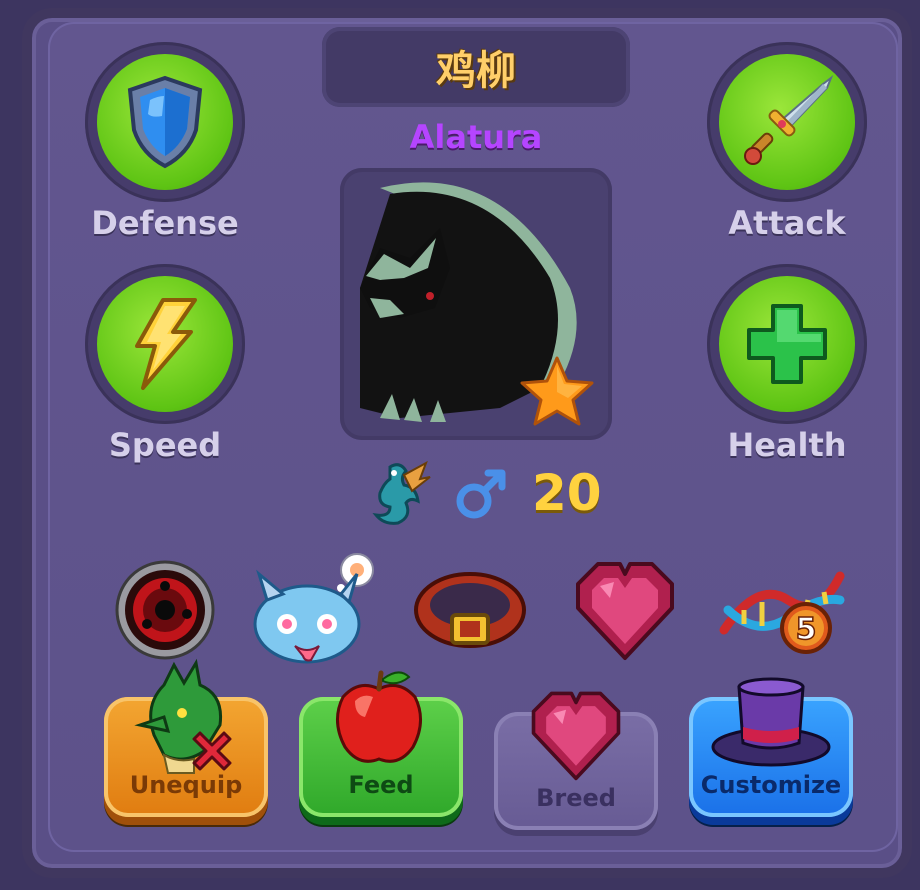 The image size is (920, 890). I want to click on dna-icon: 5, so click(782, 612).